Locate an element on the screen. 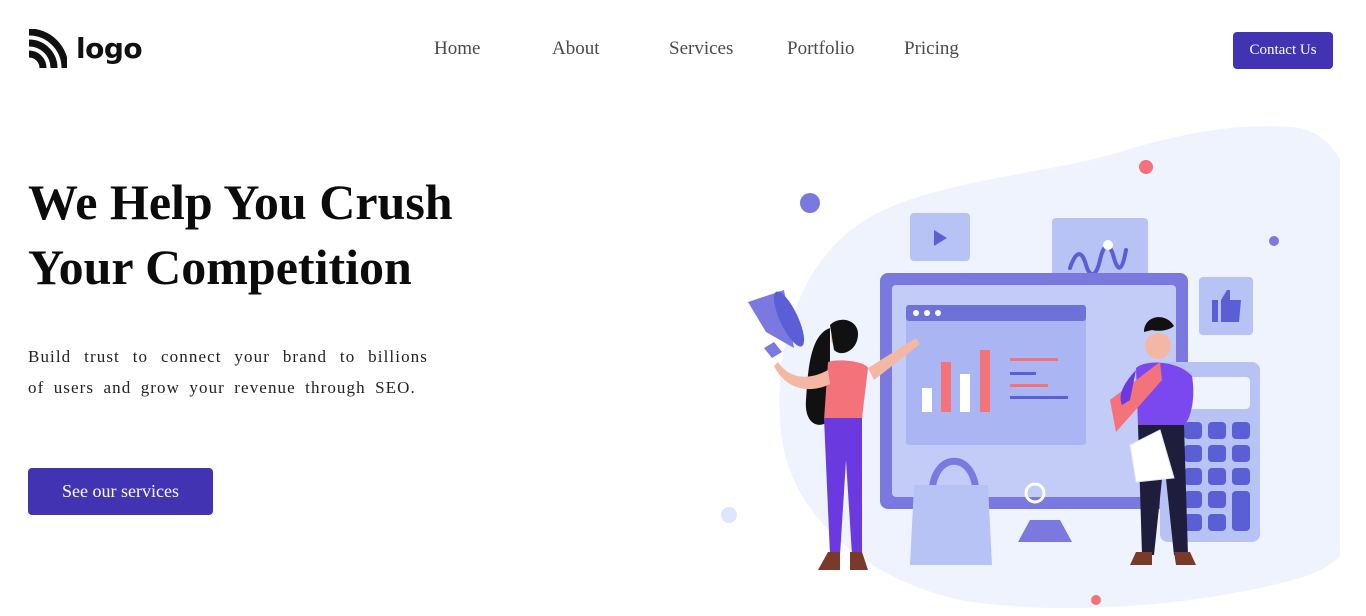 This screenshot has width=1366, height=616. nav-about: About is located at coordinates (576, 49).